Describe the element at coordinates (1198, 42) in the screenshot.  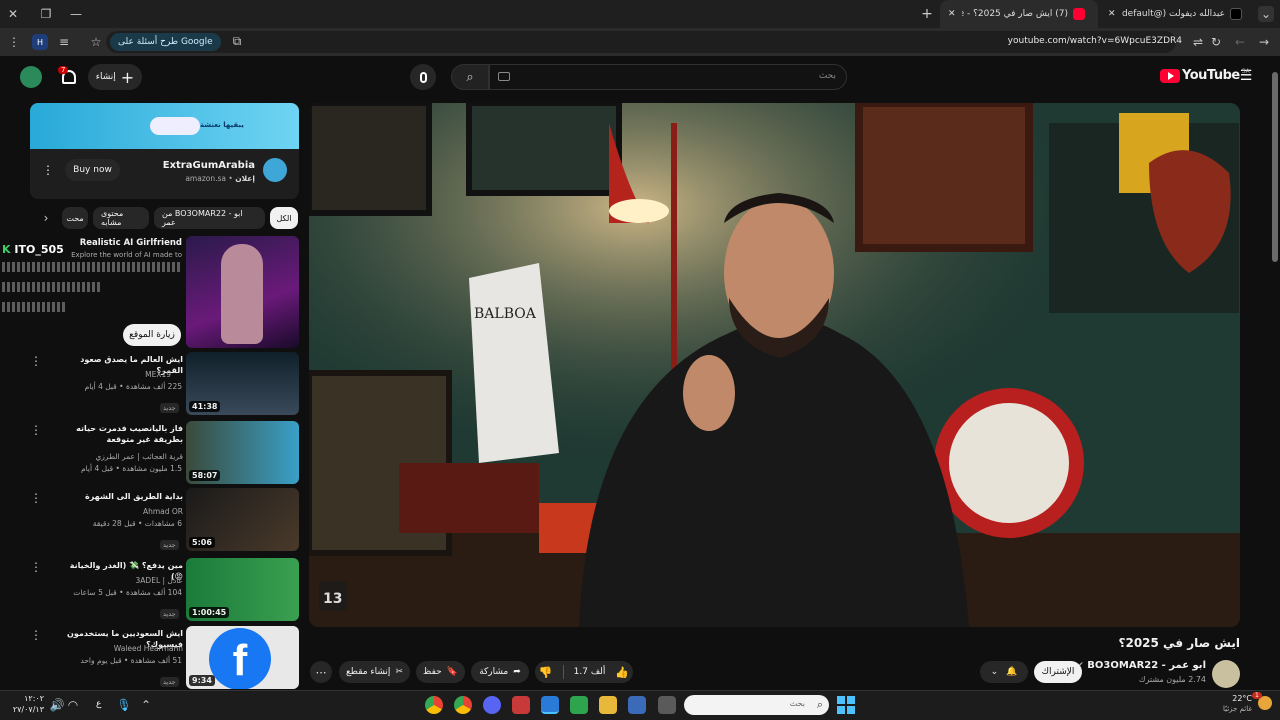
I see `tune-icon: ⇌` at that location.